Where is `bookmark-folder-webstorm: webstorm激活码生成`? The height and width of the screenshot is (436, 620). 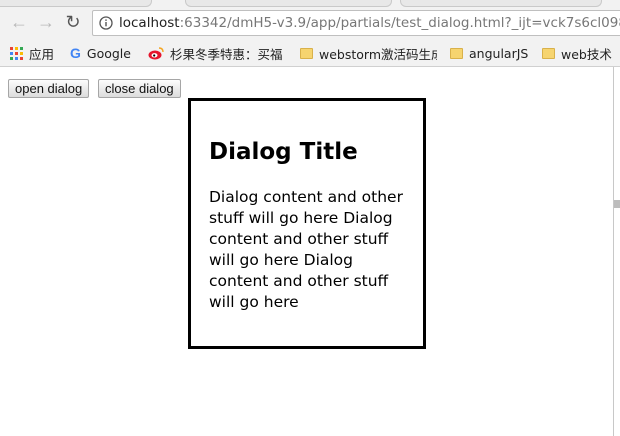
bookmark-folder-webstorm: webstorm激活码生成 is located at coordinates (368, 53).